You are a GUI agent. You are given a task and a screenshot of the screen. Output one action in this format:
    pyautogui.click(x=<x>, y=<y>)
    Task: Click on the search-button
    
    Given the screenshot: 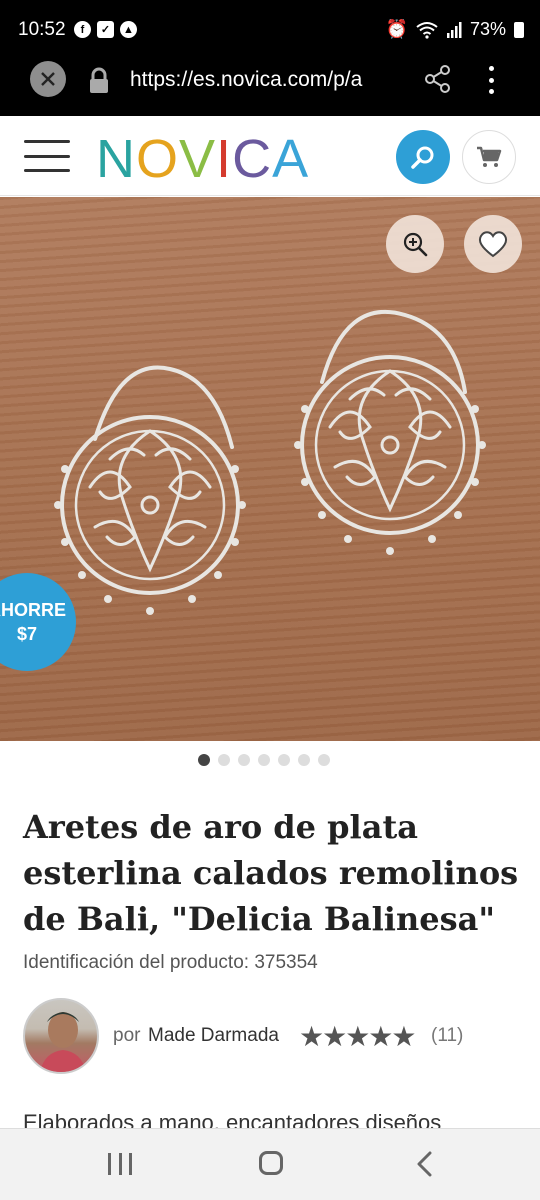 What is the action you would take?
    pyautogui.click(x=423, y=157)
    